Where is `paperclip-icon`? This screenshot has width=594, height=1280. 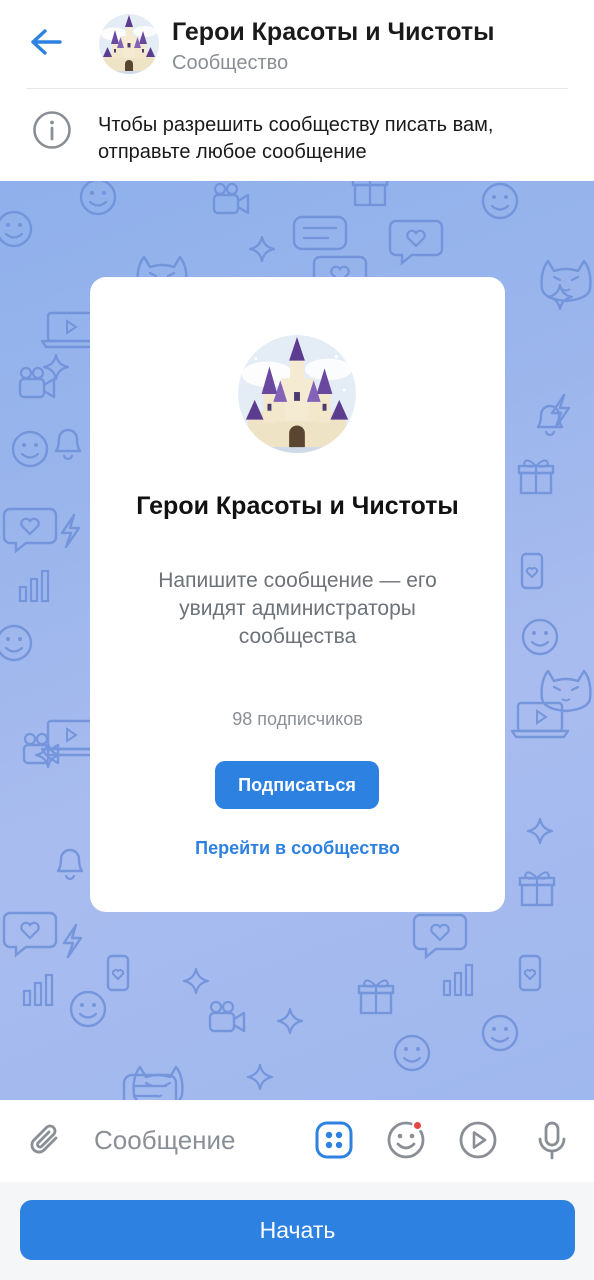
paperclip-icon is located at coordinates (46, 1140).